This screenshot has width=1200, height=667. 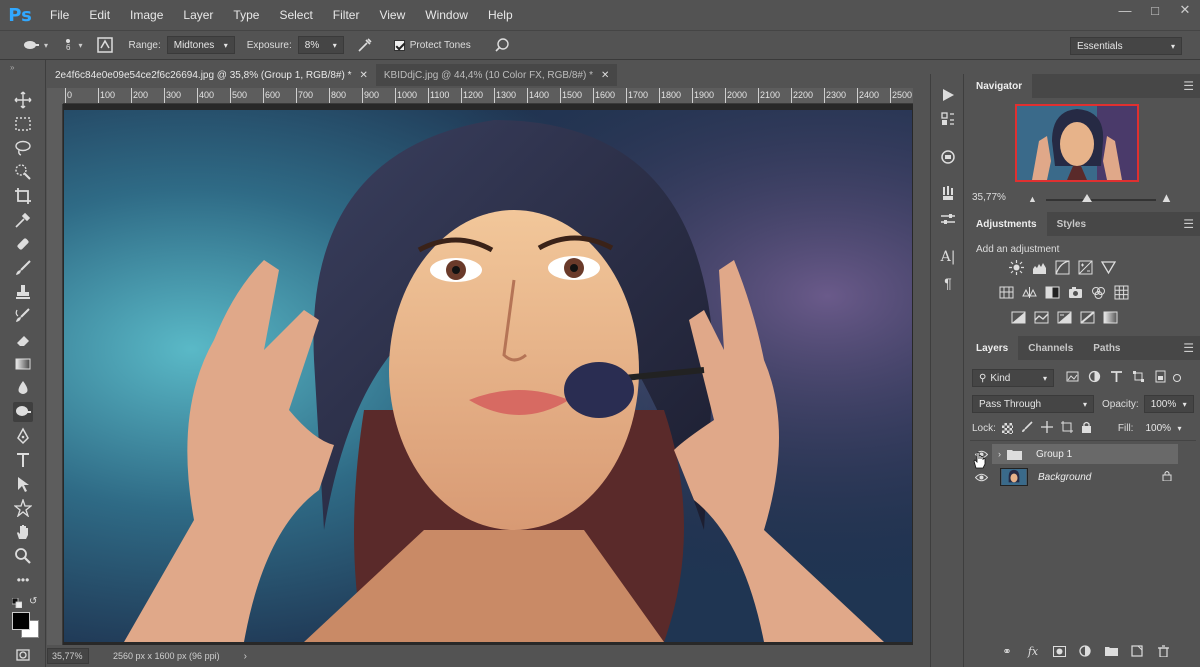 I want to click on color-lookup-icon, so click(x=1121, y=292).